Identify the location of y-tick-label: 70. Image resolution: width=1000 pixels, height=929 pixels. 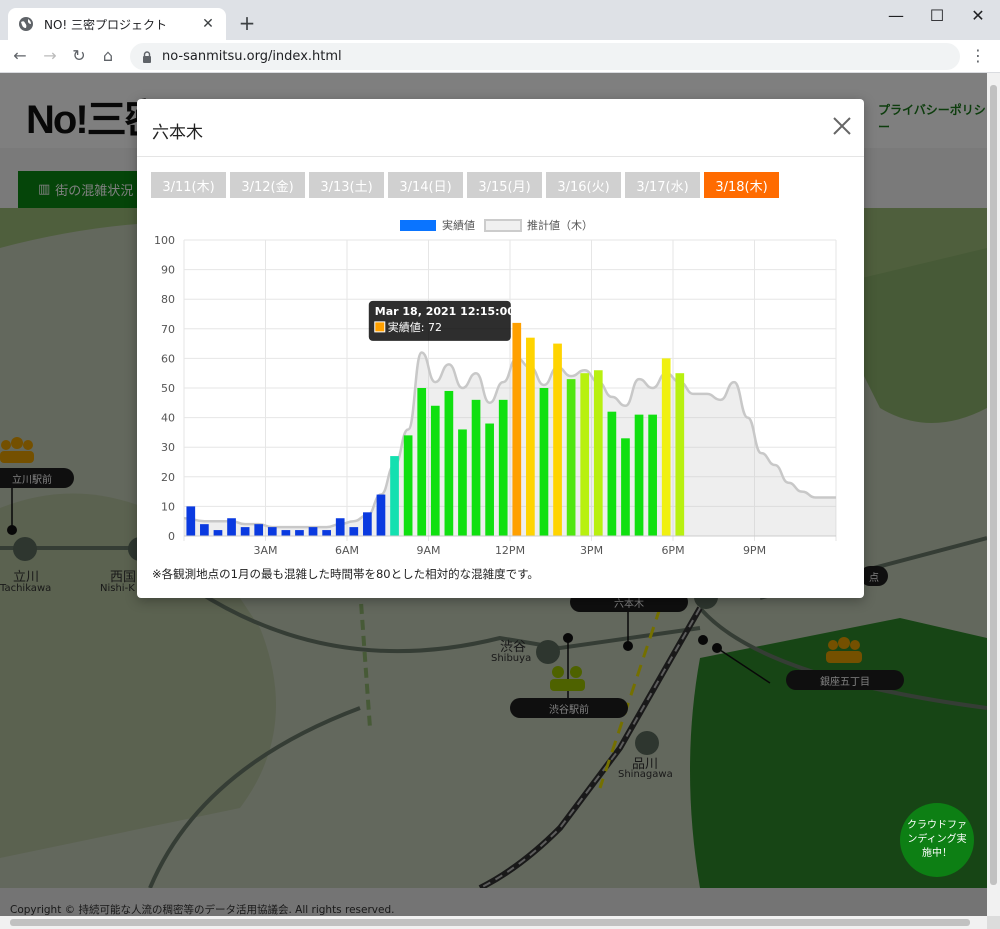
(168, 329).